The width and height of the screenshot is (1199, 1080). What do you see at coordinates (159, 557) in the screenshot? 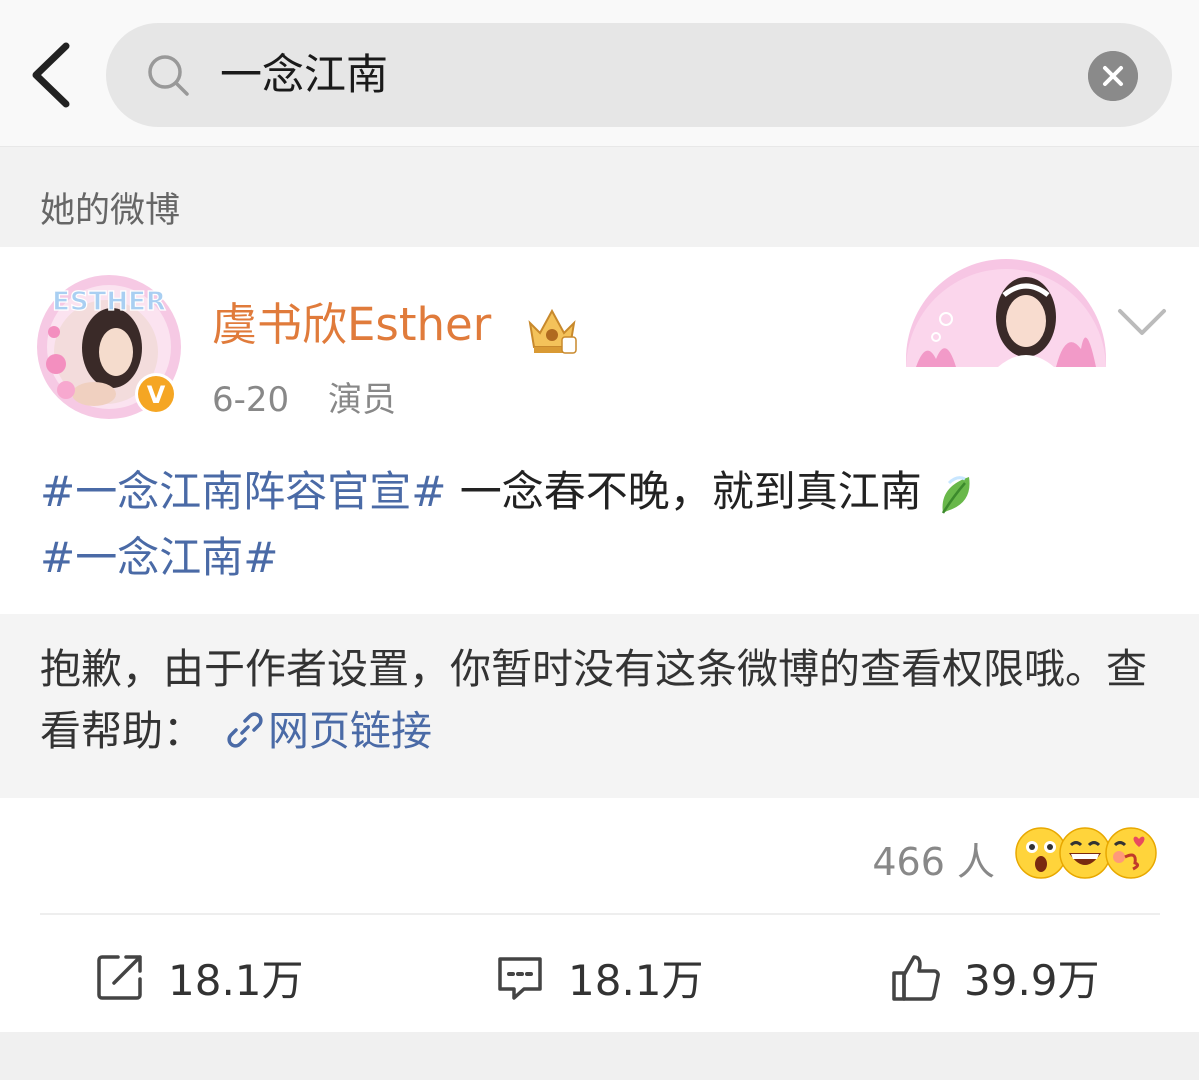
I see `hashtag-link: #一念江南#` at bounding box center [159, 557].